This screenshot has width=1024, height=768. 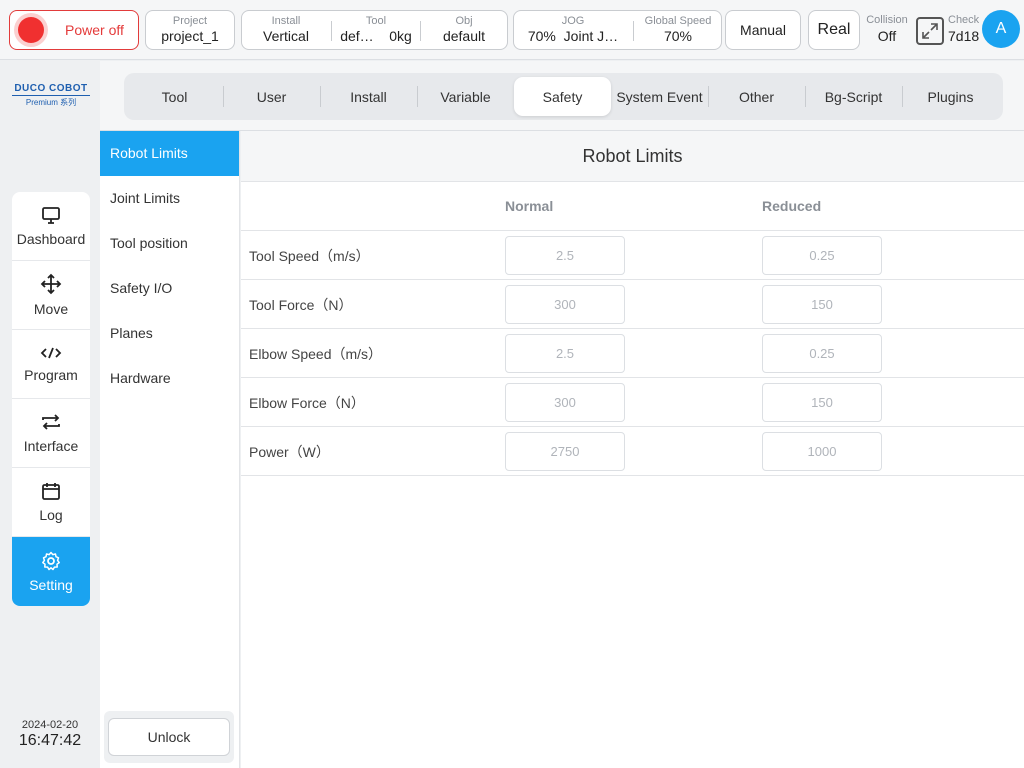 What do you see at coordinates (659, 96) in the screenshot?
I see `tab-system-event: System Event` at bounding box center [659, 96].